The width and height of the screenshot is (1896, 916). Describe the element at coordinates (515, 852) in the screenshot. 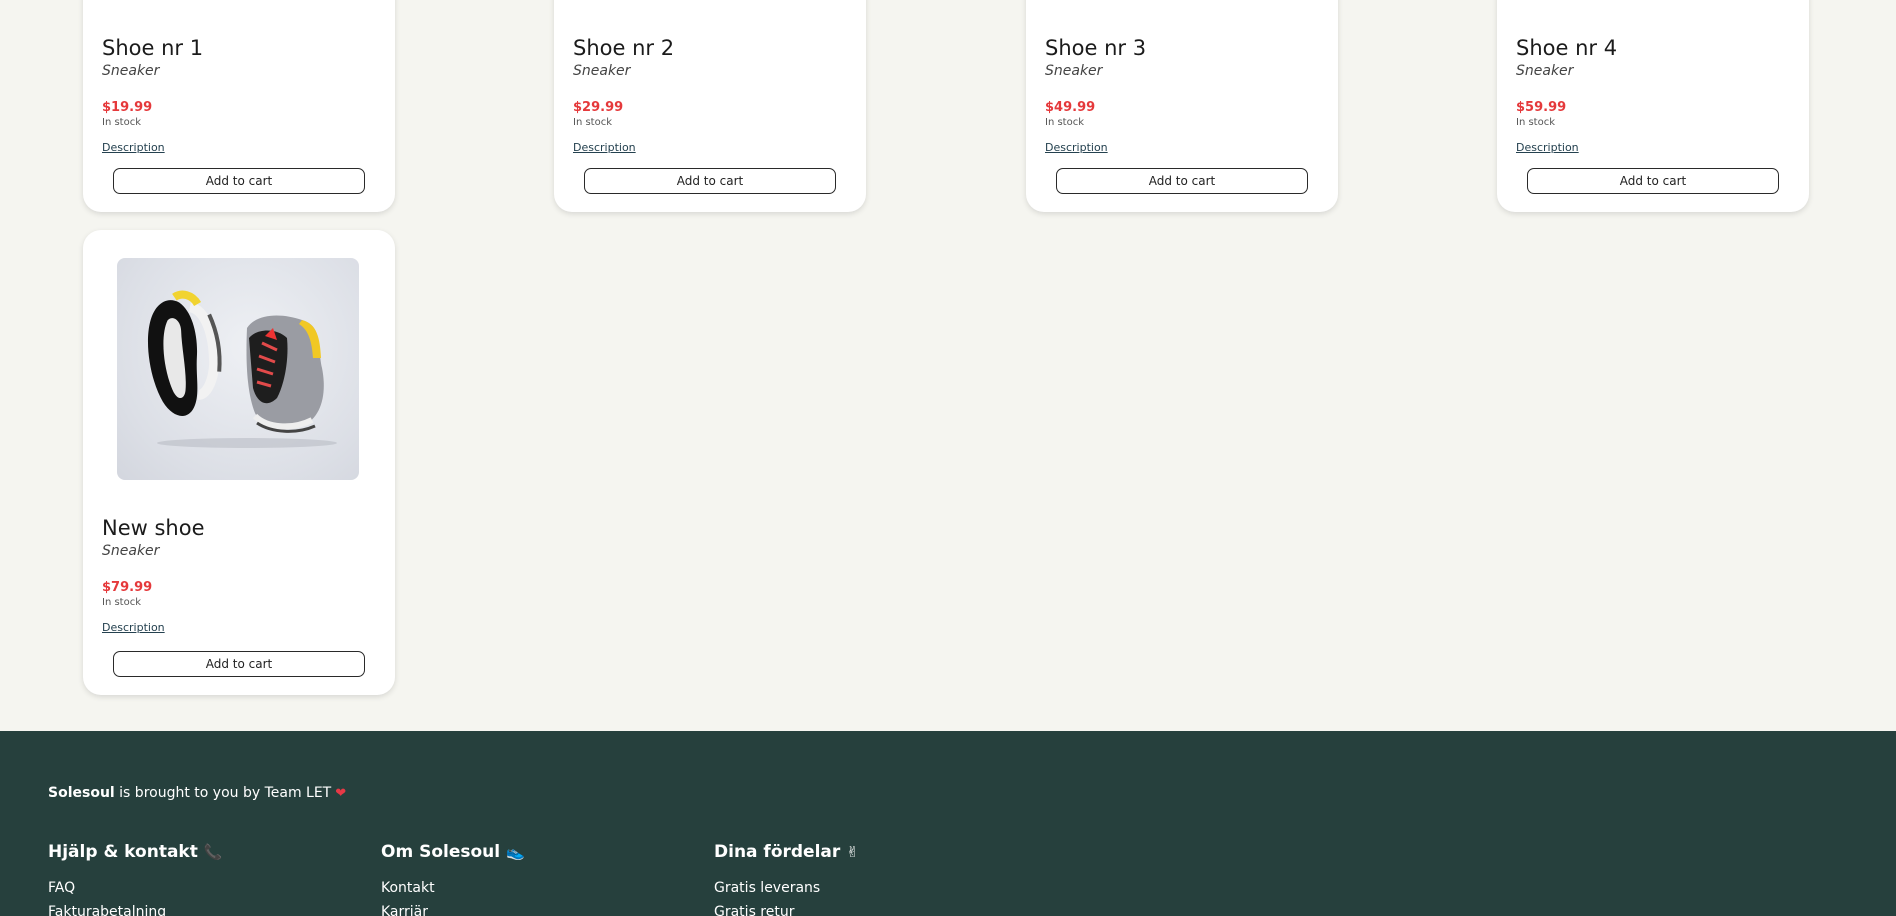

I see `sneaker-icon: 👟` at that location.